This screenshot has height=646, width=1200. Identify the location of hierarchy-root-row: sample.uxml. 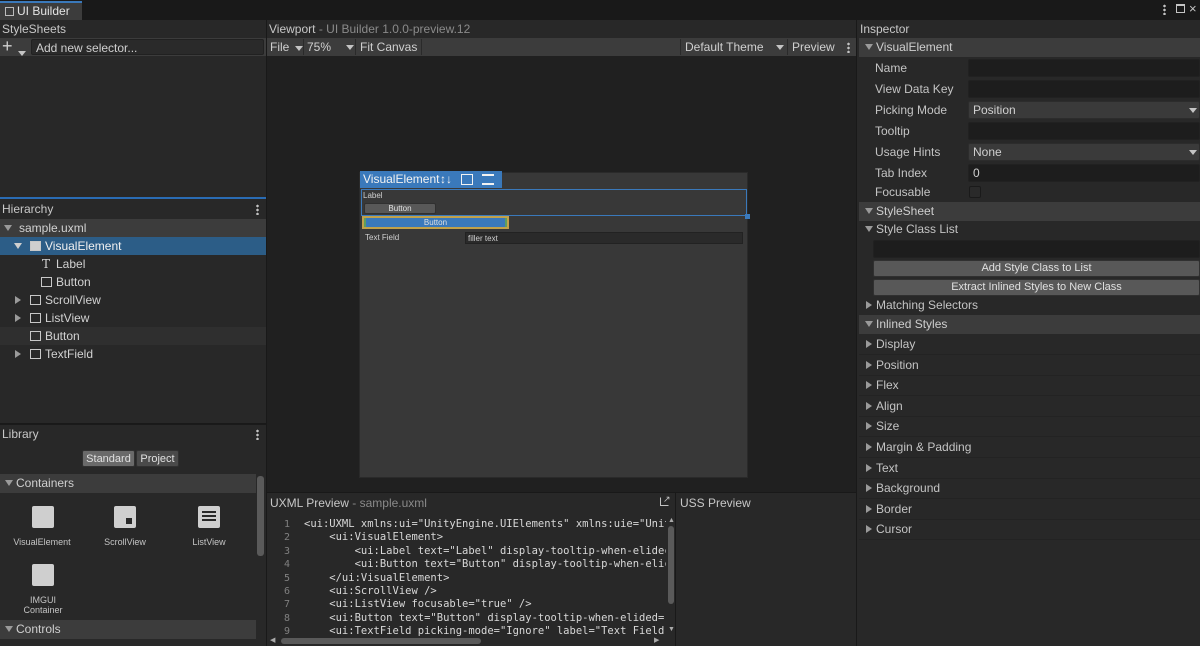
(133, 228).